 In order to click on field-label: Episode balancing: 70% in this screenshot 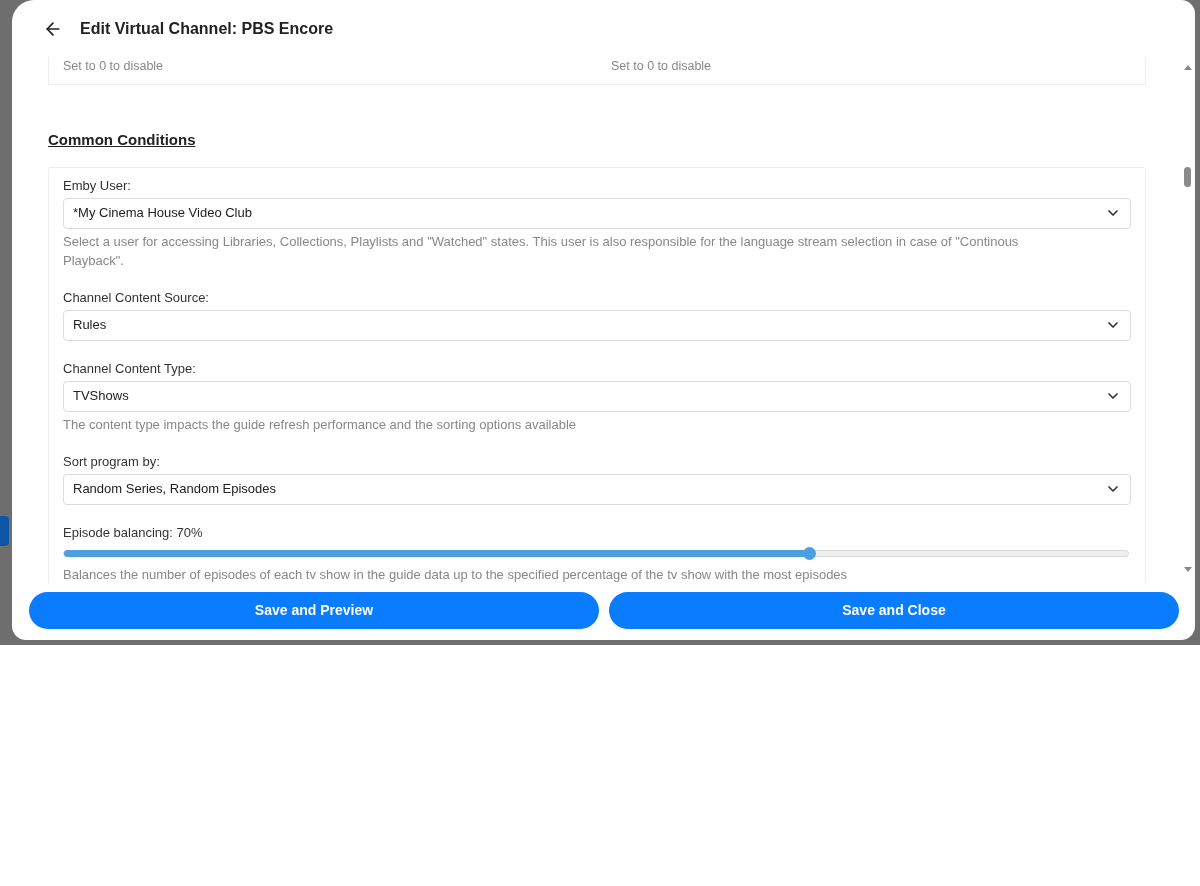, I will do `click(133, 532)`.